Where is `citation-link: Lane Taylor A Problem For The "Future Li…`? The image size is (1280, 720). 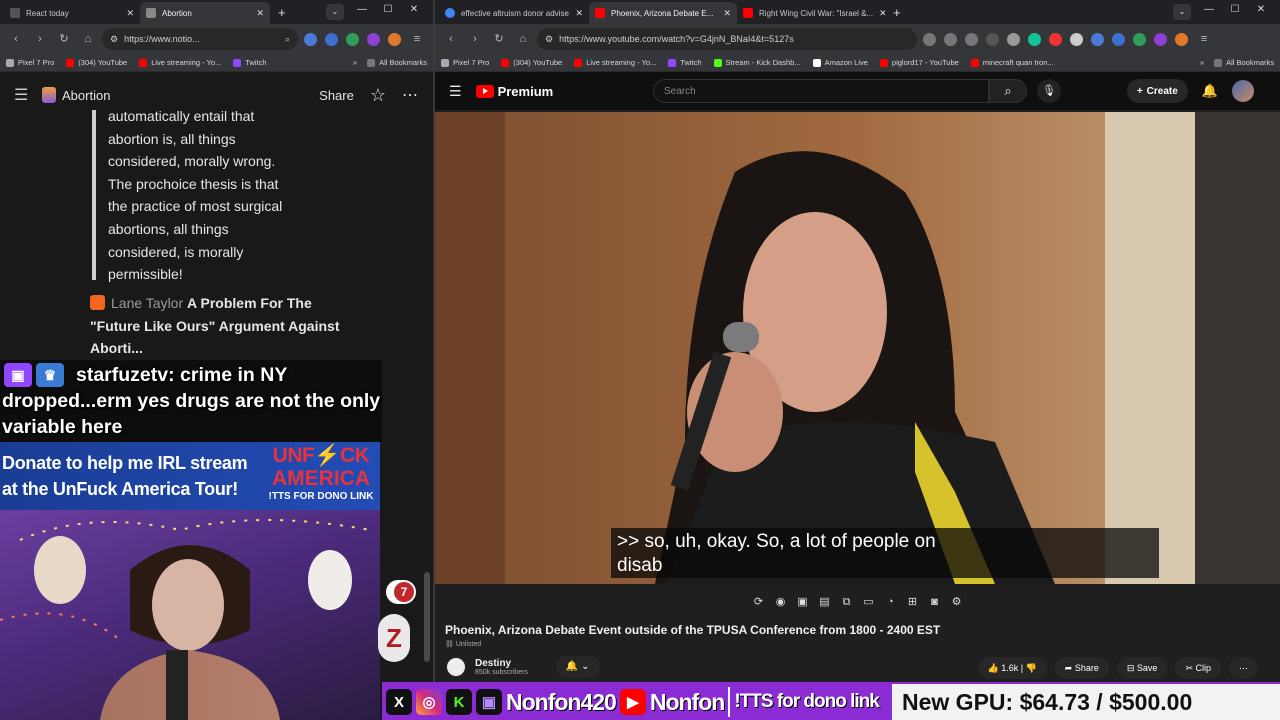
citation-link: Lane Taylor A Problem For The "Future Li… is located at coordinates (215, 326).